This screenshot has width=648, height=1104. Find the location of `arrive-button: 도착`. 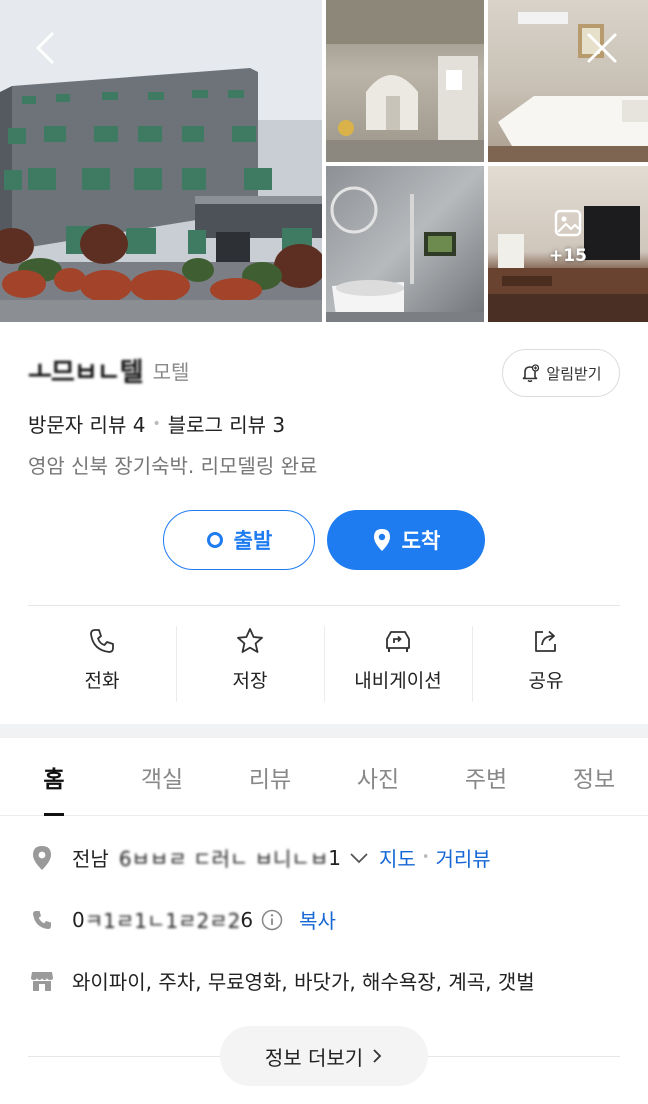

arrive-button: 도착 is located at coordinates (406, 540).